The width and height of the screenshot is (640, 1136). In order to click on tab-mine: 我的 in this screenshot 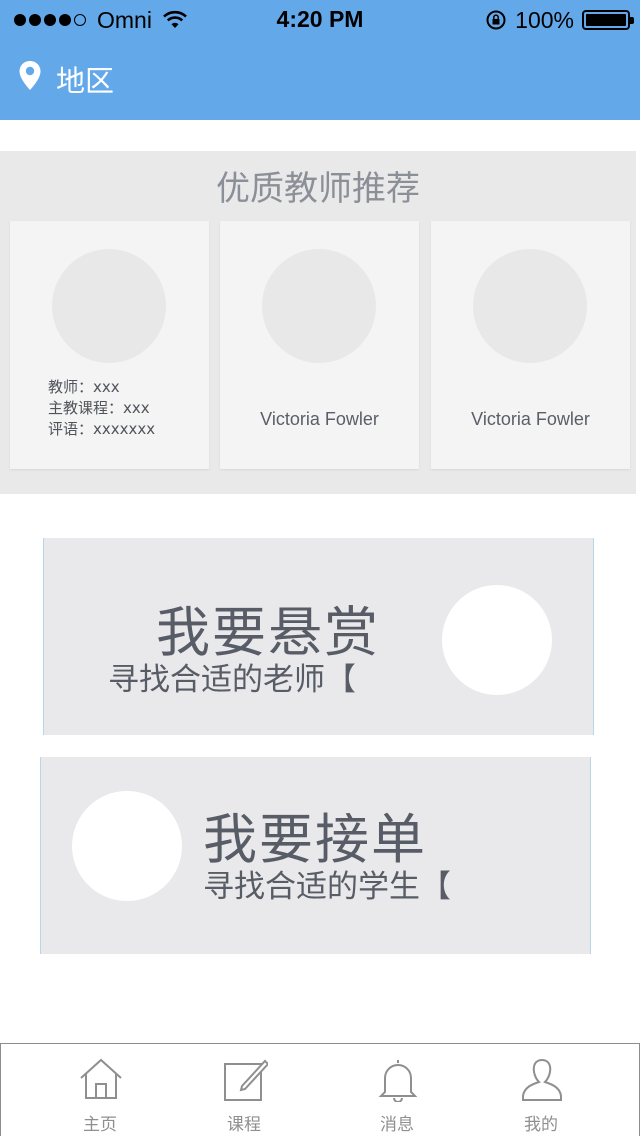, I will do `click(541, 1090)`.